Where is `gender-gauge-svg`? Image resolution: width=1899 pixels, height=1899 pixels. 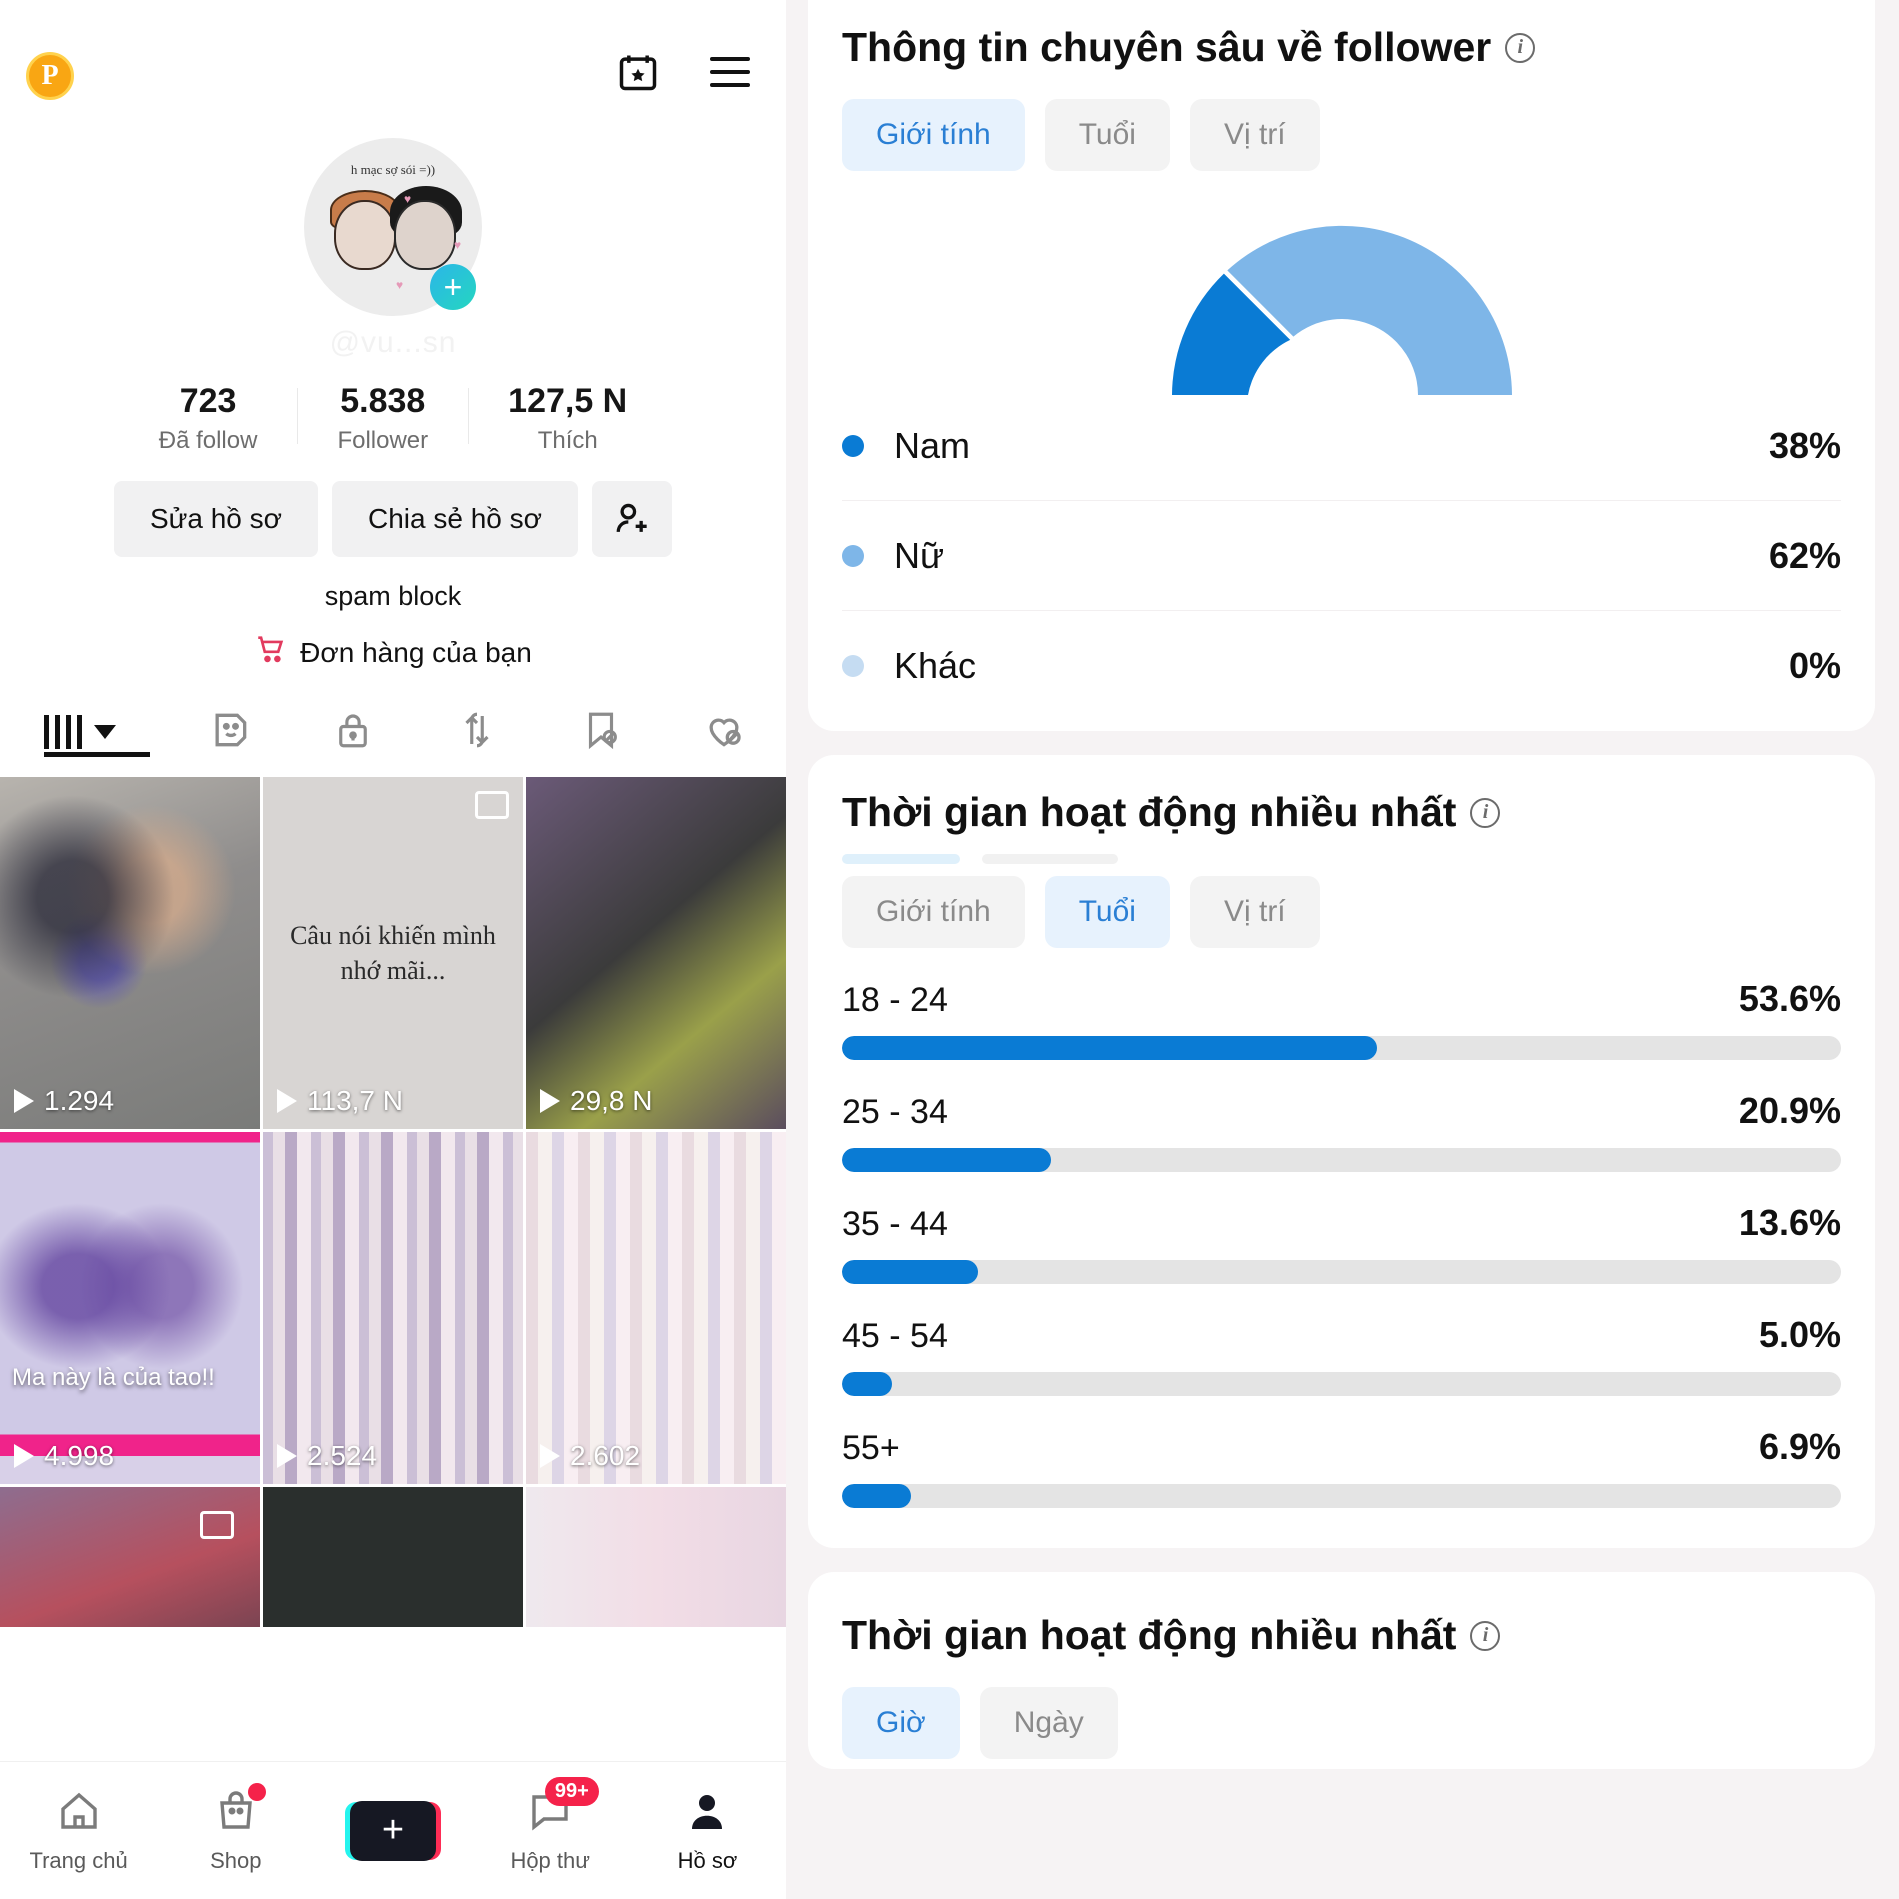 gender-gauge-svg is located at coordinates (1341, 310).